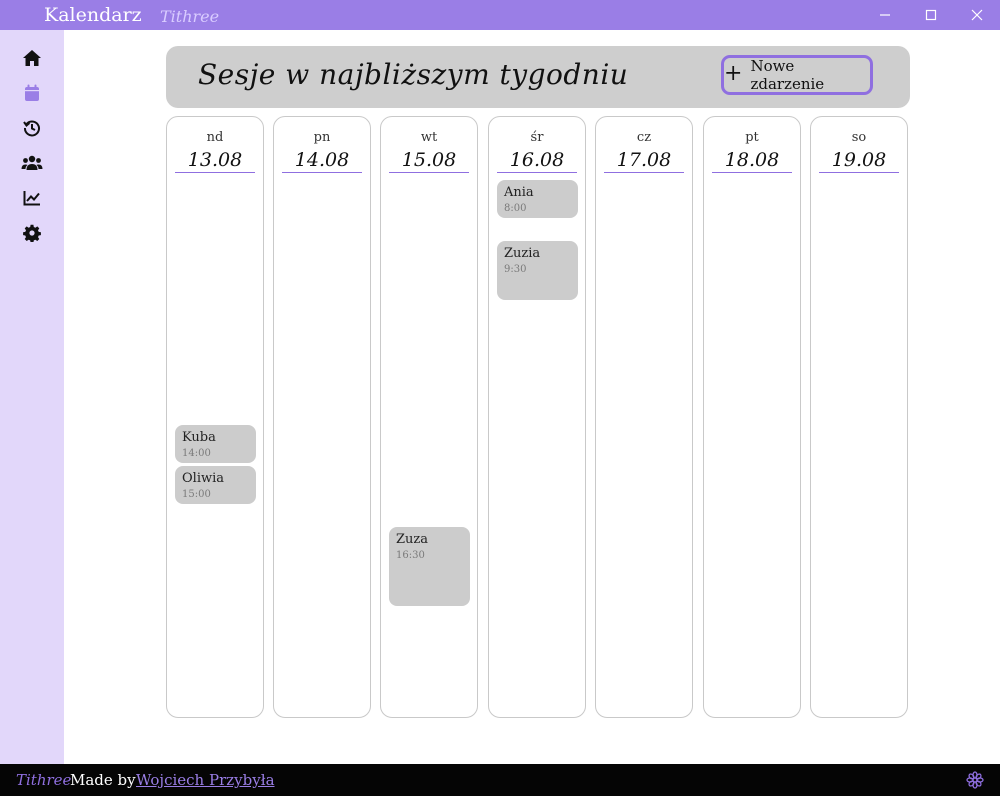 The width and height of the screenshot is (1000, 796). I want to click on event-time: 8:00, so click(515, 208).